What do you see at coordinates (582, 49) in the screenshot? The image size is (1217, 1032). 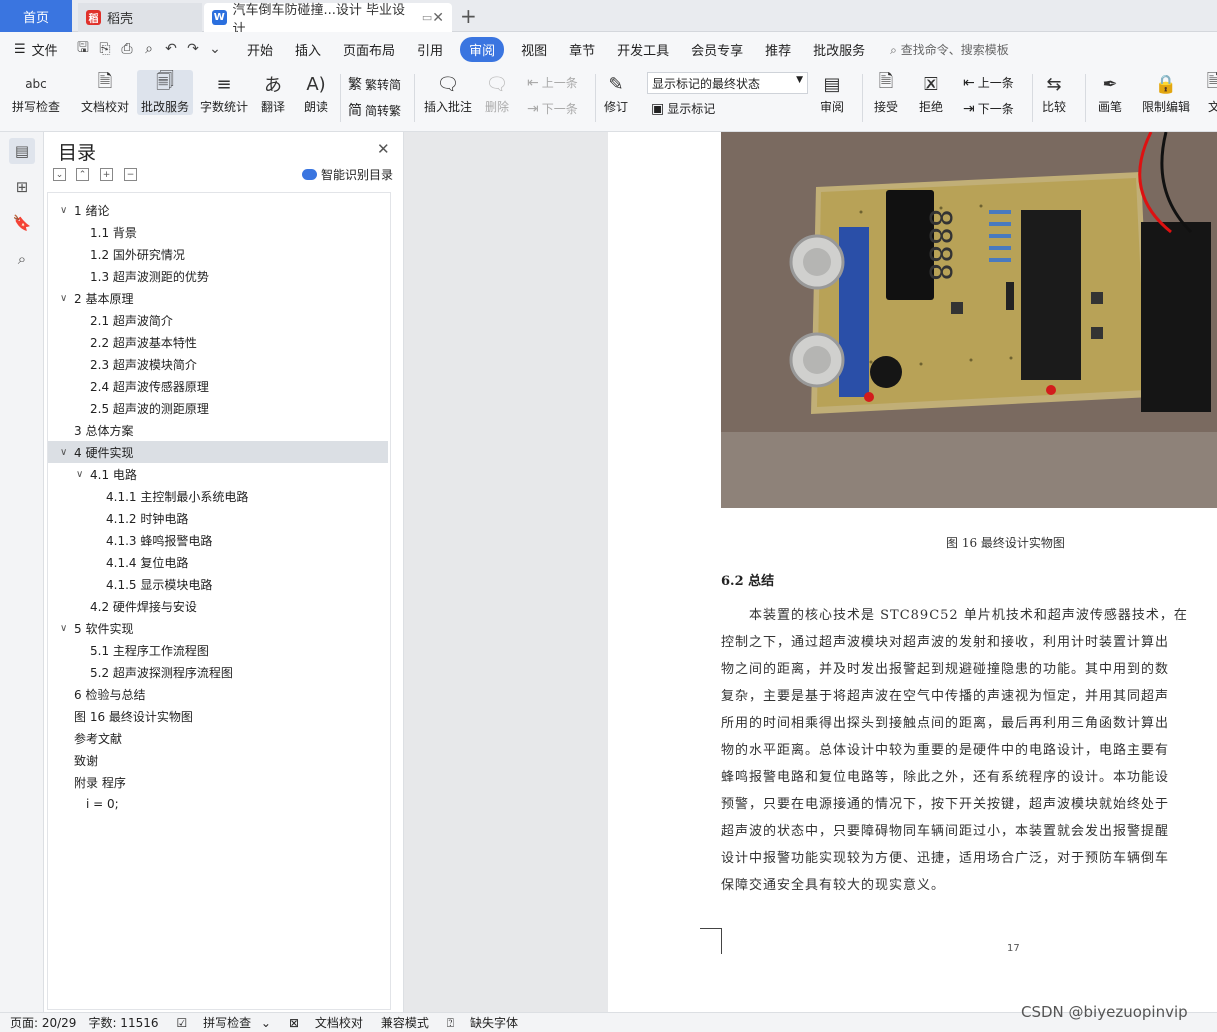 I see `menu-chapter: 章节` at bounding box center [582, 49].